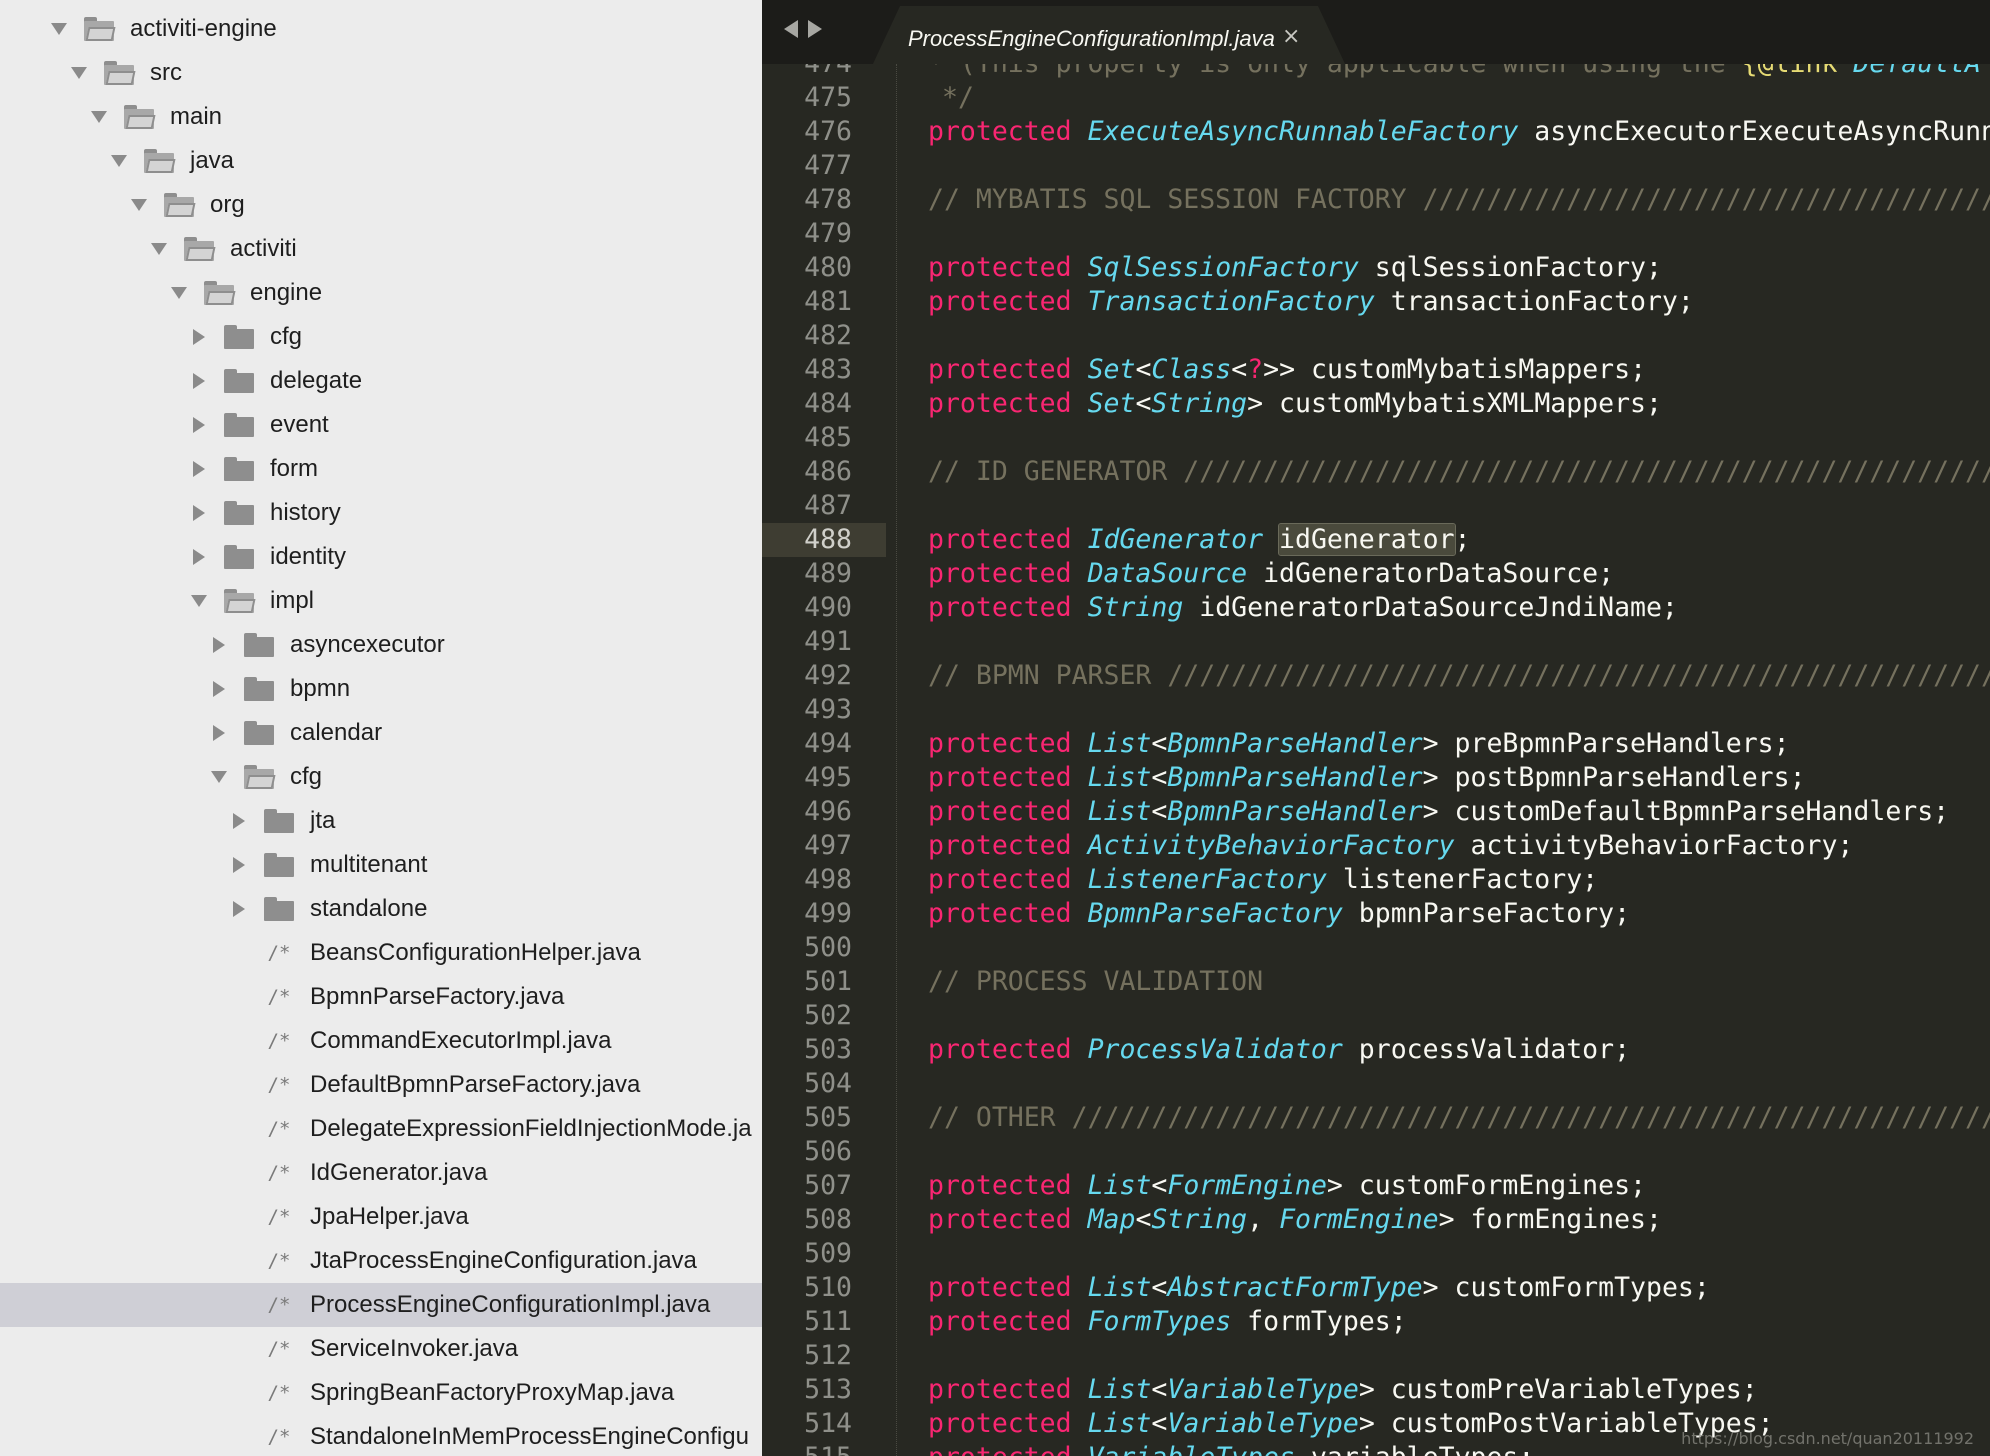  What do you see at coordinates (381, 1041) in the screenshot?
I see `tree-file-item: /* CommandExecutorImpl.java` at bounding box center [381, 1041].